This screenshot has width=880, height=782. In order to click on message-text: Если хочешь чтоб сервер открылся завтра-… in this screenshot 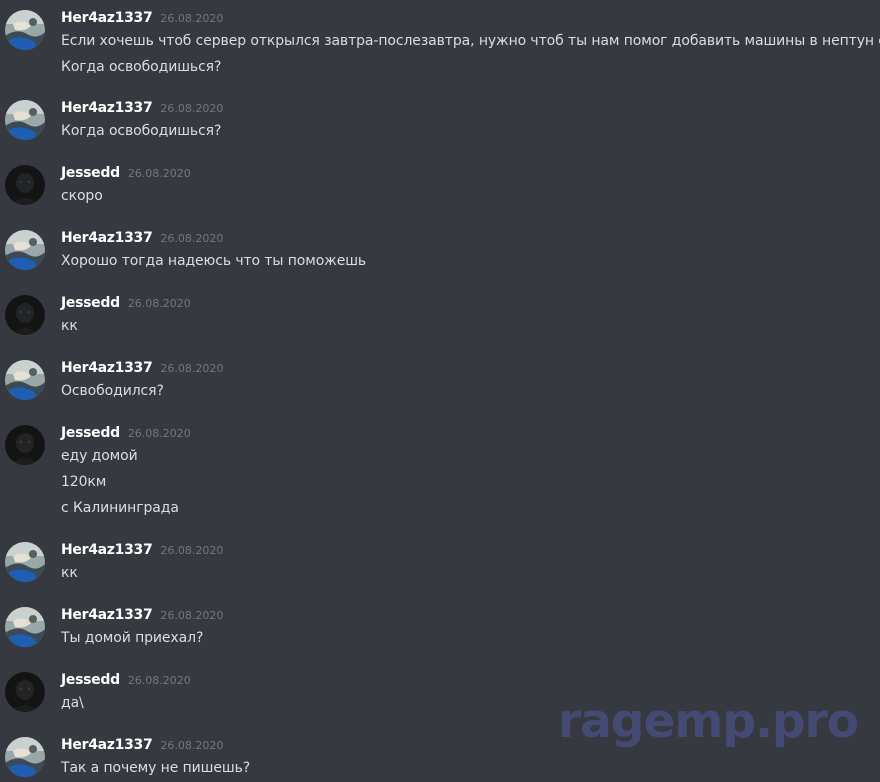, I will do `click(470, 41)`.